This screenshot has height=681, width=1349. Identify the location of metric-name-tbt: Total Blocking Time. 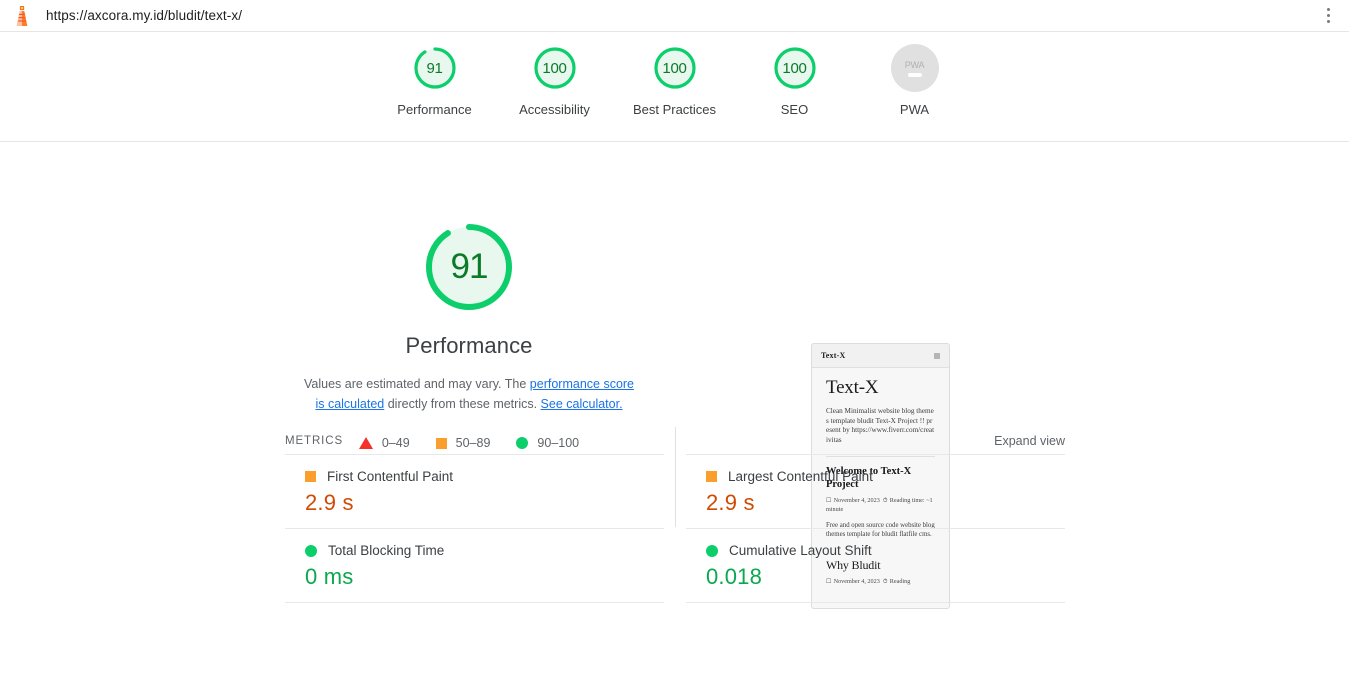
(386, 550).